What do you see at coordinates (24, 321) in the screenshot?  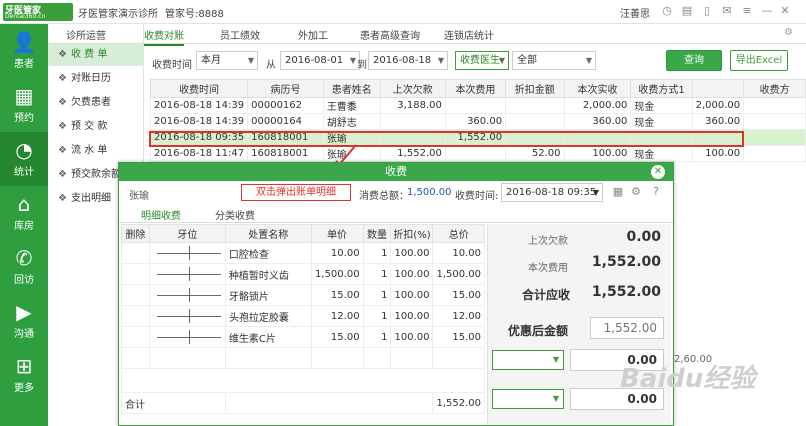 I see `sidebar-item-communication: ▶ 沟通` at bounding box center [24, 321].